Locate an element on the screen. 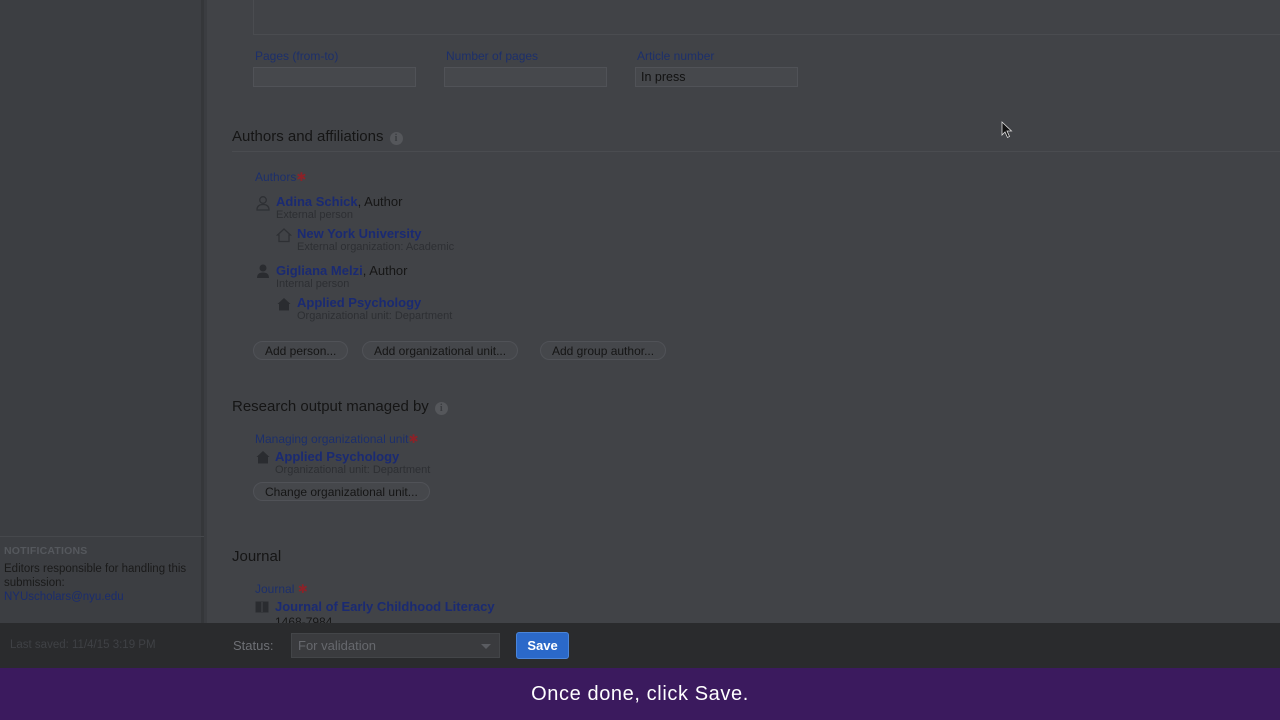 The height and width of the screenshot is (720, 1280). article-number-label: Article number is located at coordinates (676, 56).